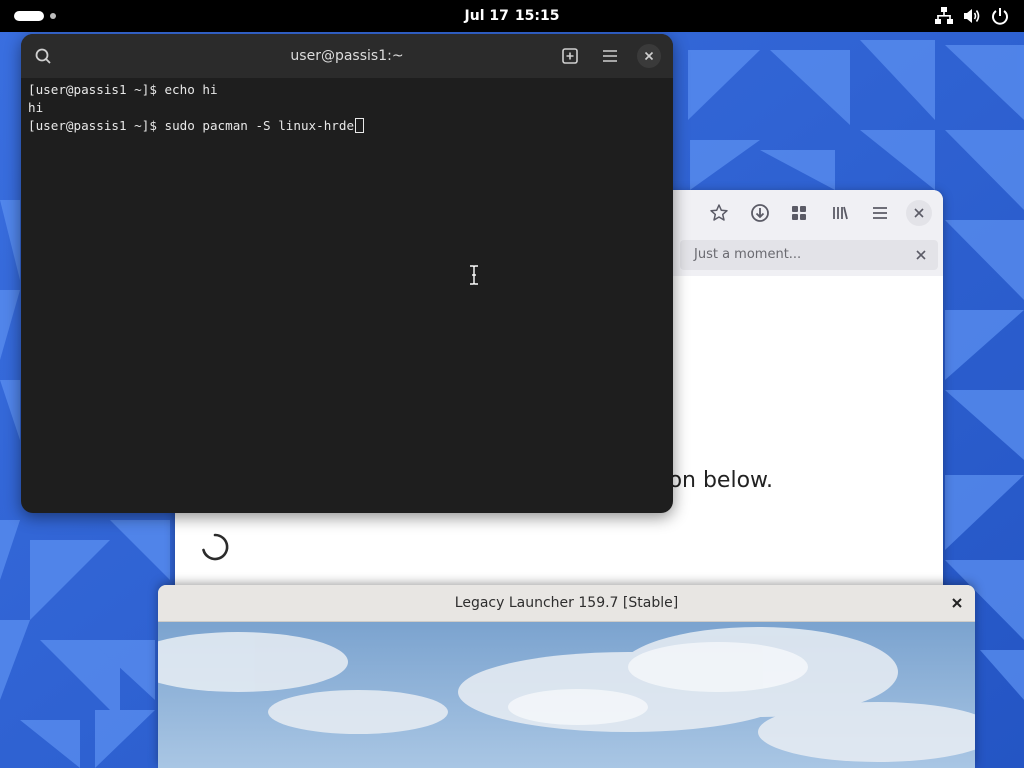  Describe the element at coordinates (649, 56) in the screenshot. I see `terminal-close-button` at that location.